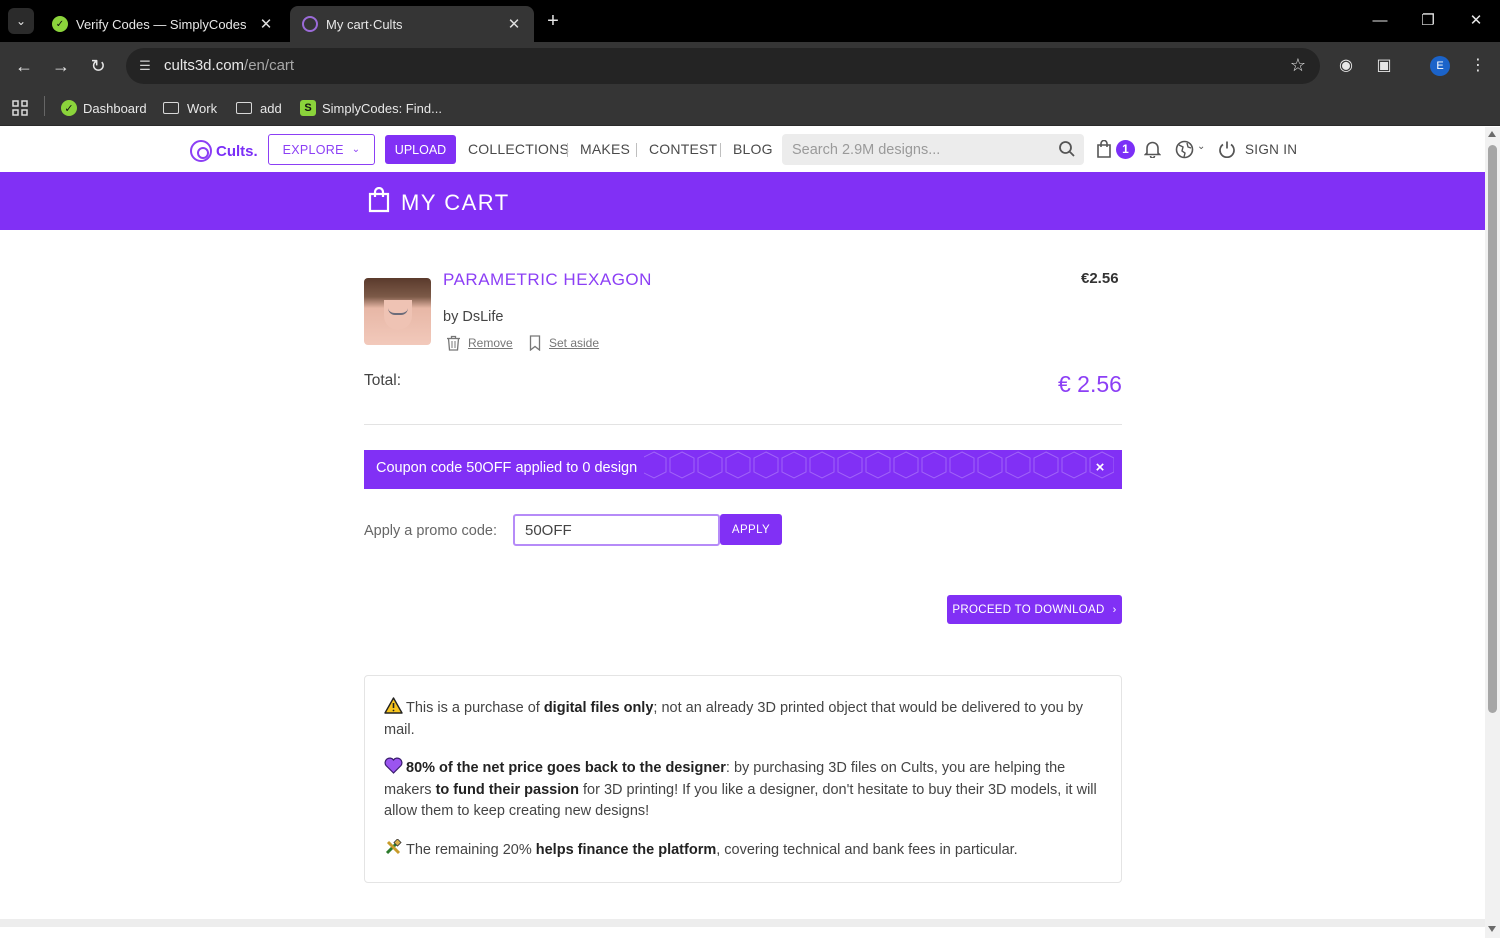 The width and height of the screenshot is (1500, 938). I want to click on dashboard-favicon-icon: ✓, so click(69, 108).